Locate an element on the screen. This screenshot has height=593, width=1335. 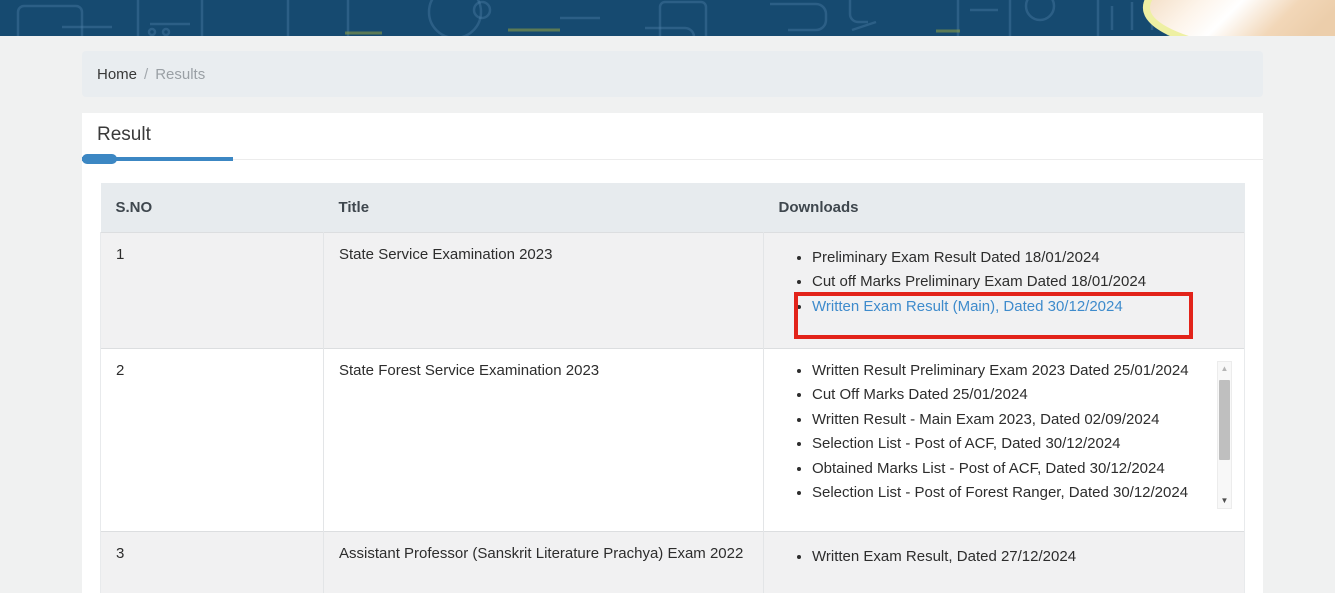
download-item: Written Exam Result, Dated 27/12/2024 is located at coordinates (1022, 557).